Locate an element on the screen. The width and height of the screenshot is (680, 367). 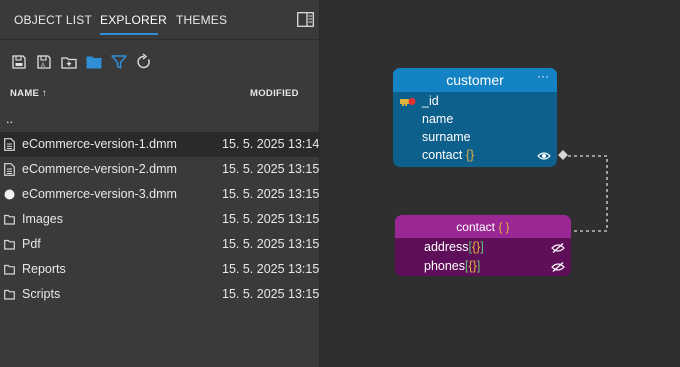
object-brace: { } is located at coordinates (504, 227).